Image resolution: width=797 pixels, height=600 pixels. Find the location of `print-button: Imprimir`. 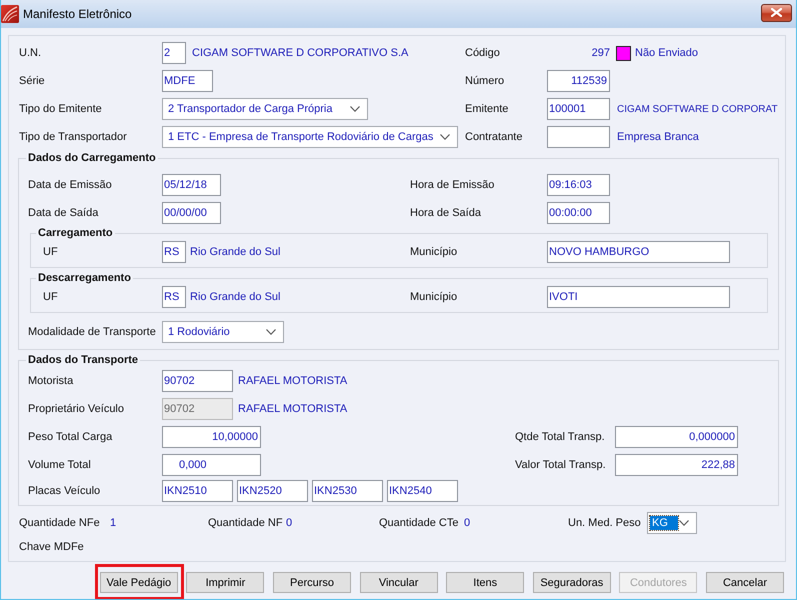

print-button: Imprimir is located at coordinates (225, 582).